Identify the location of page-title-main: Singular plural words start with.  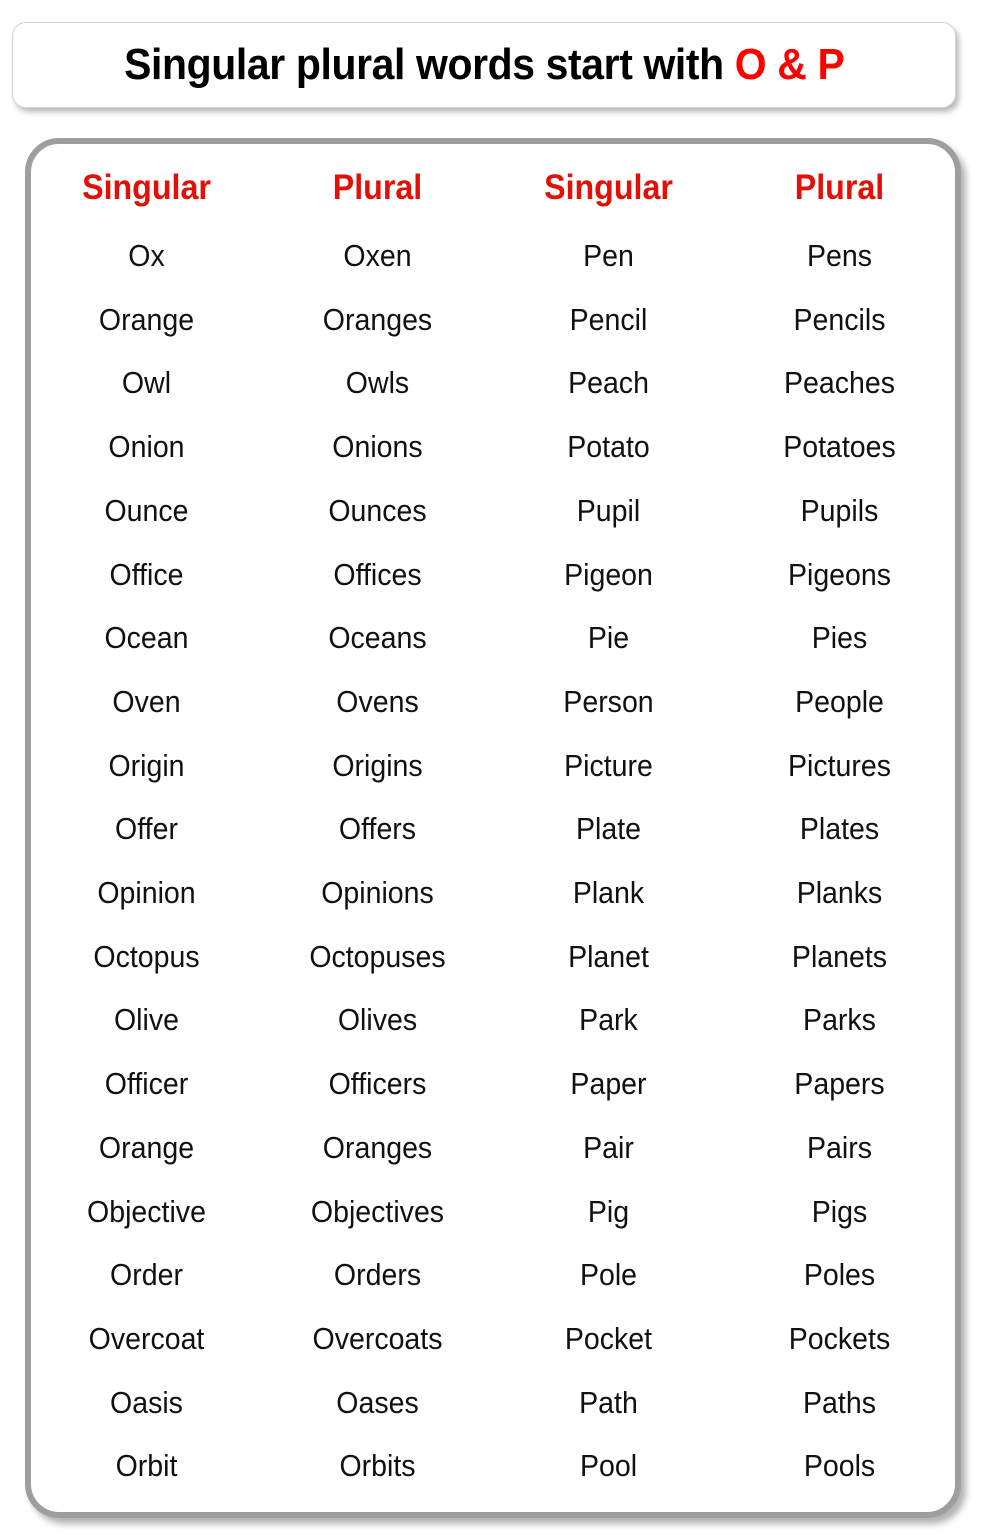
(429, 64).